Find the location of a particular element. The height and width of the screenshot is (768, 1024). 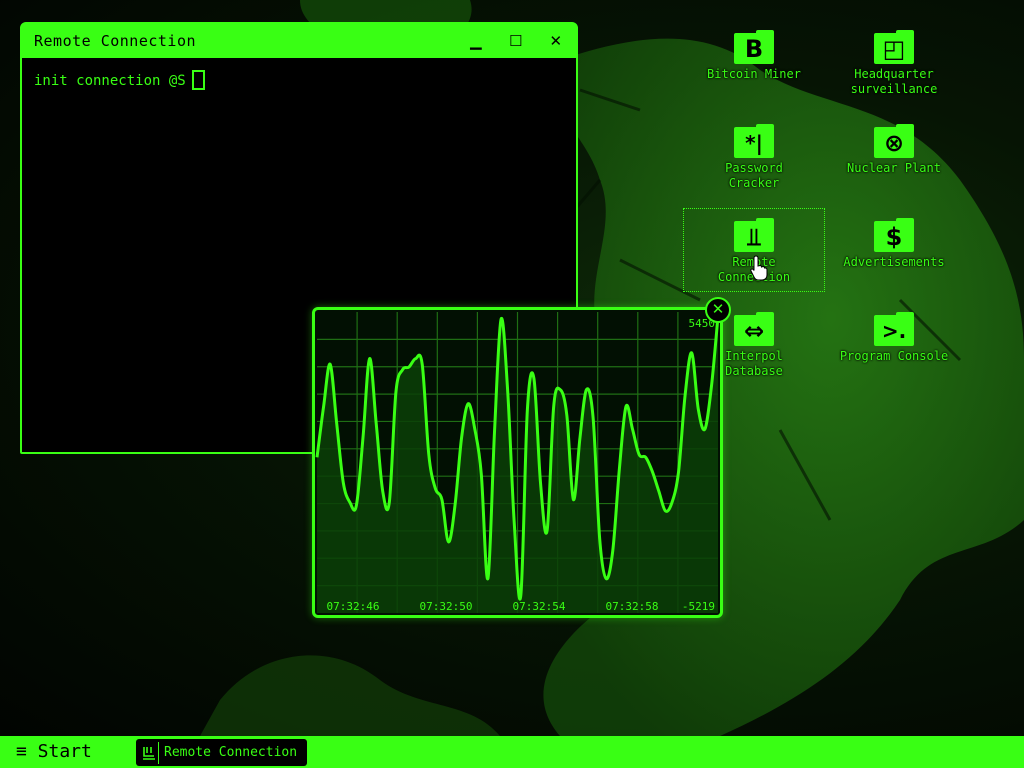

x-tick-label: 07:32:46 is located at coordinates (353, 606).